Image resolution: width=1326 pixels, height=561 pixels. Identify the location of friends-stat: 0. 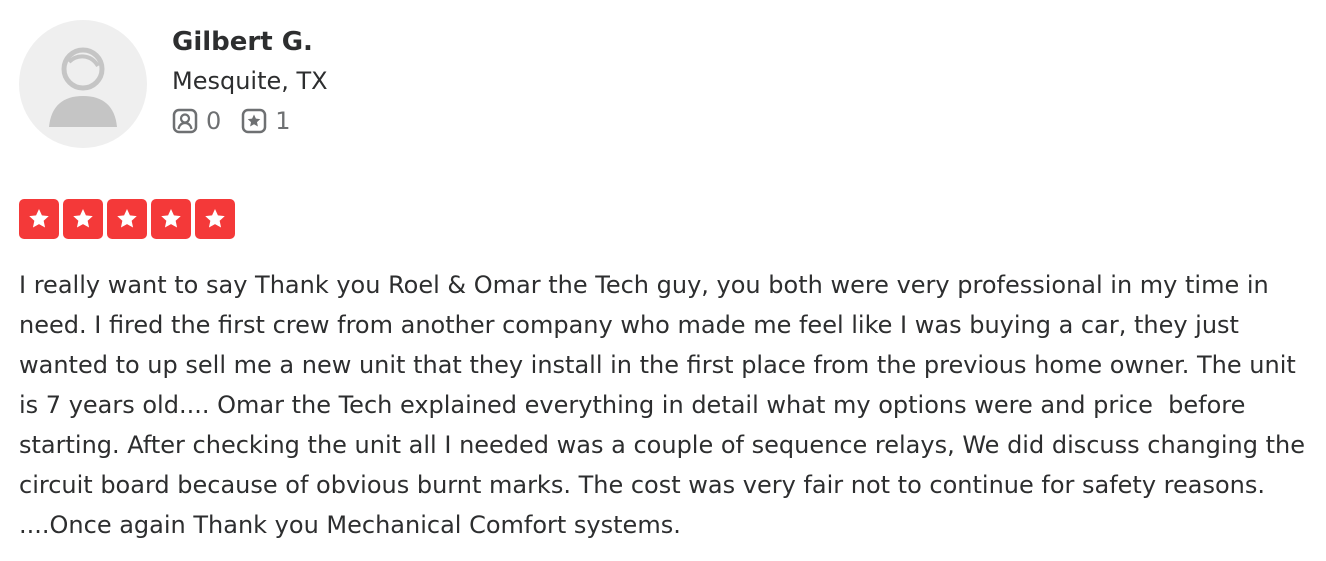
(196, 121).